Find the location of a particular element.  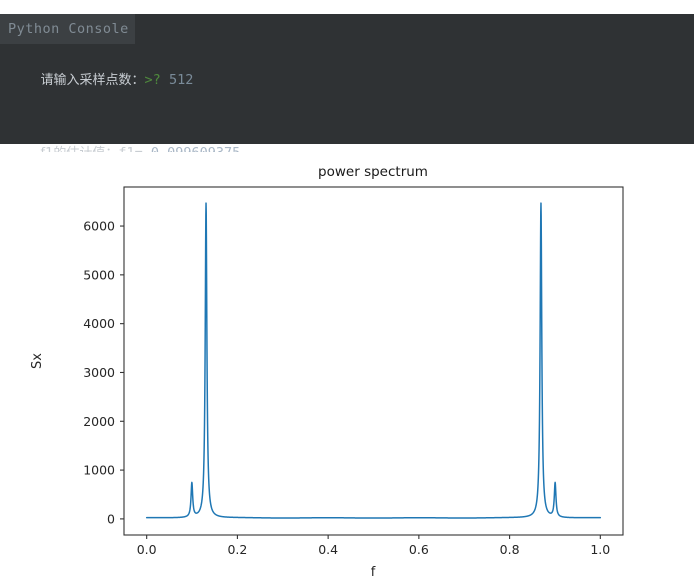

y-tick-label: 5000 is located at coordinates (99, 274).